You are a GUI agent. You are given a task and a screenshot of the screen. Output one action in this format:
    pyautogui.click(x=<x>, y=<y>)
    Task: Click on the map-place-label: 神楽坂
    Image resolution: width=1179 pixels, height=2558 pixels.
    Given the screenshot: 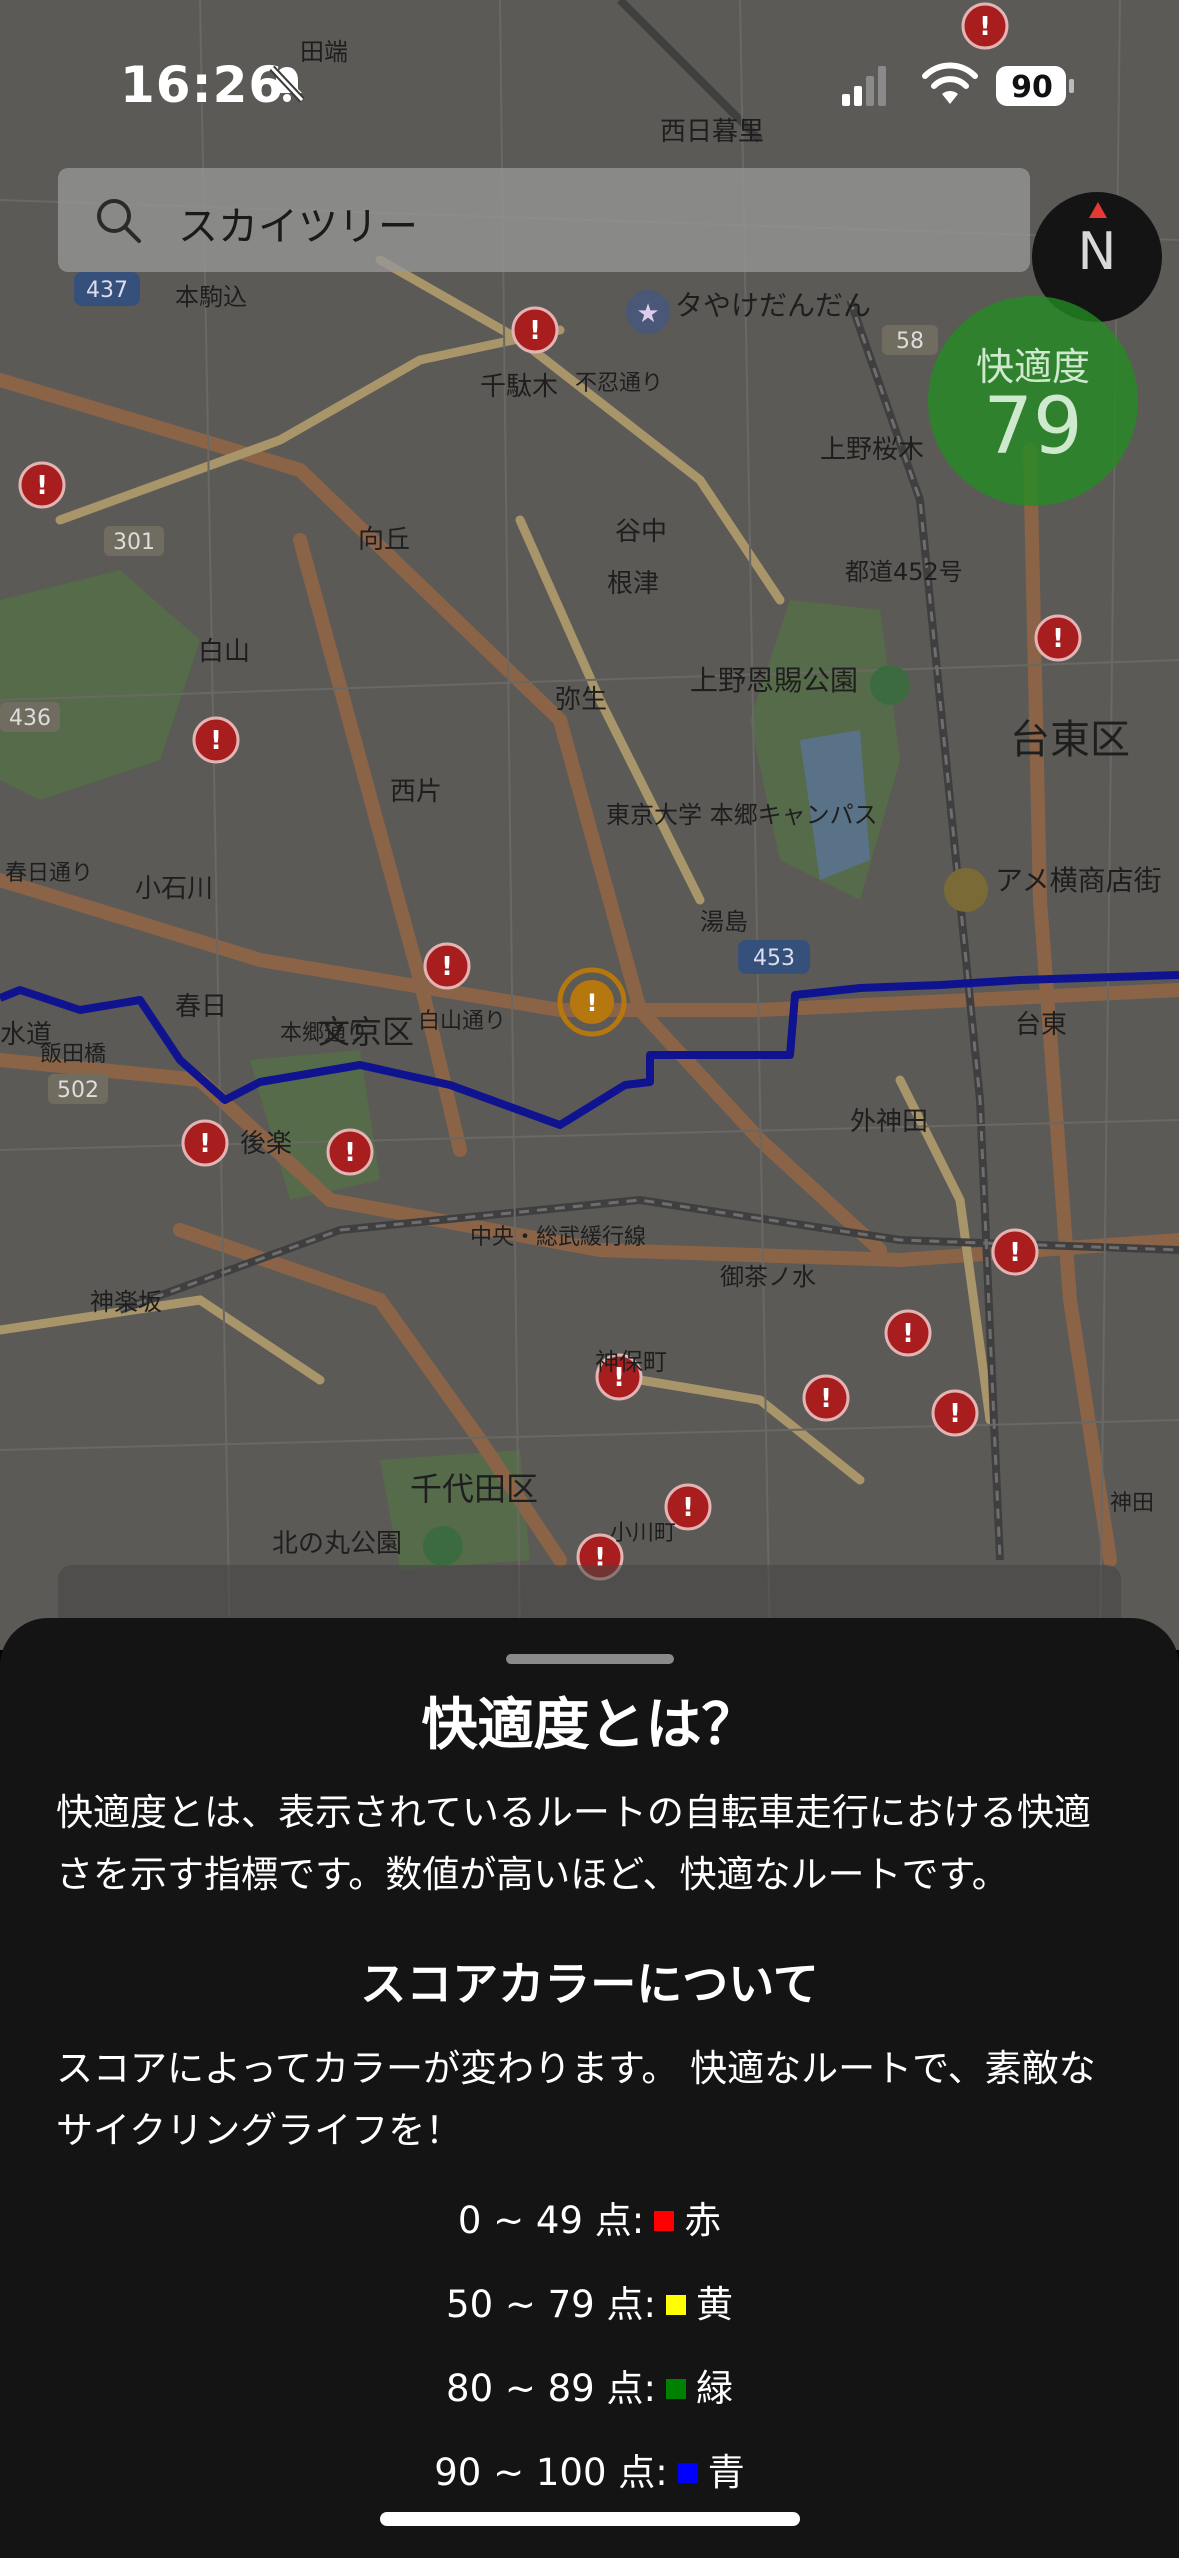 What is the action you would take?
    pyautogui.click(x=126, y=1302)
    